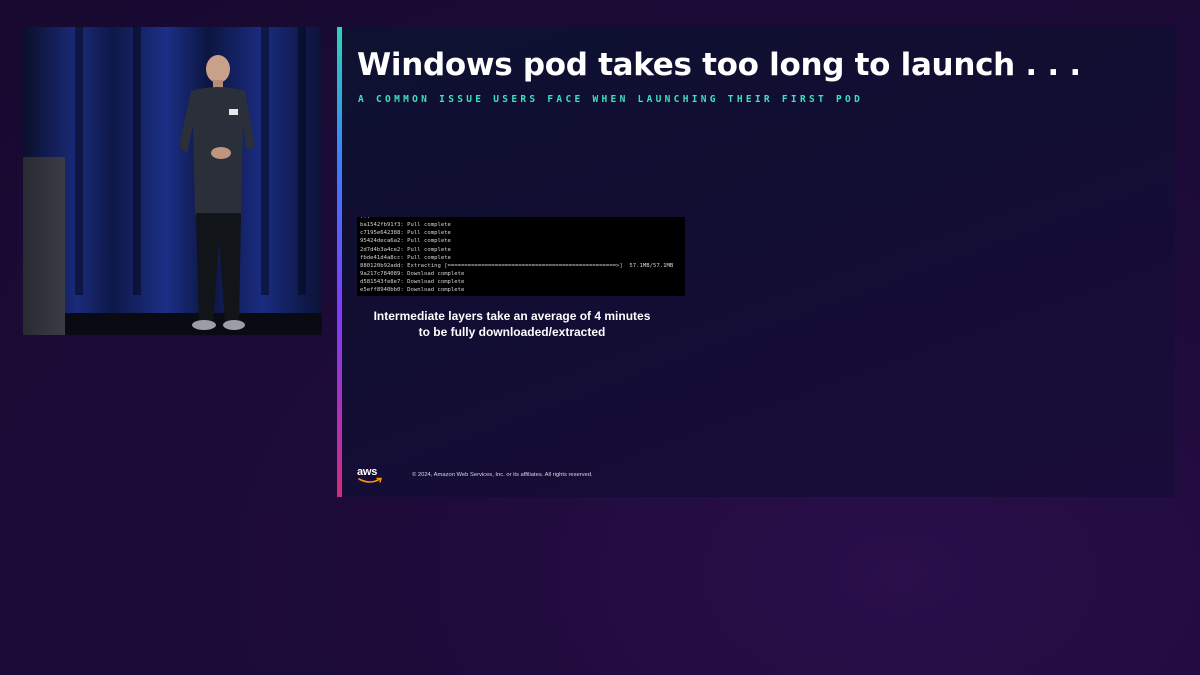  What do you see at coordinates (370, 480) in the screenshot?
I see `aws-smile-icon` at bounding box center [370, 480].